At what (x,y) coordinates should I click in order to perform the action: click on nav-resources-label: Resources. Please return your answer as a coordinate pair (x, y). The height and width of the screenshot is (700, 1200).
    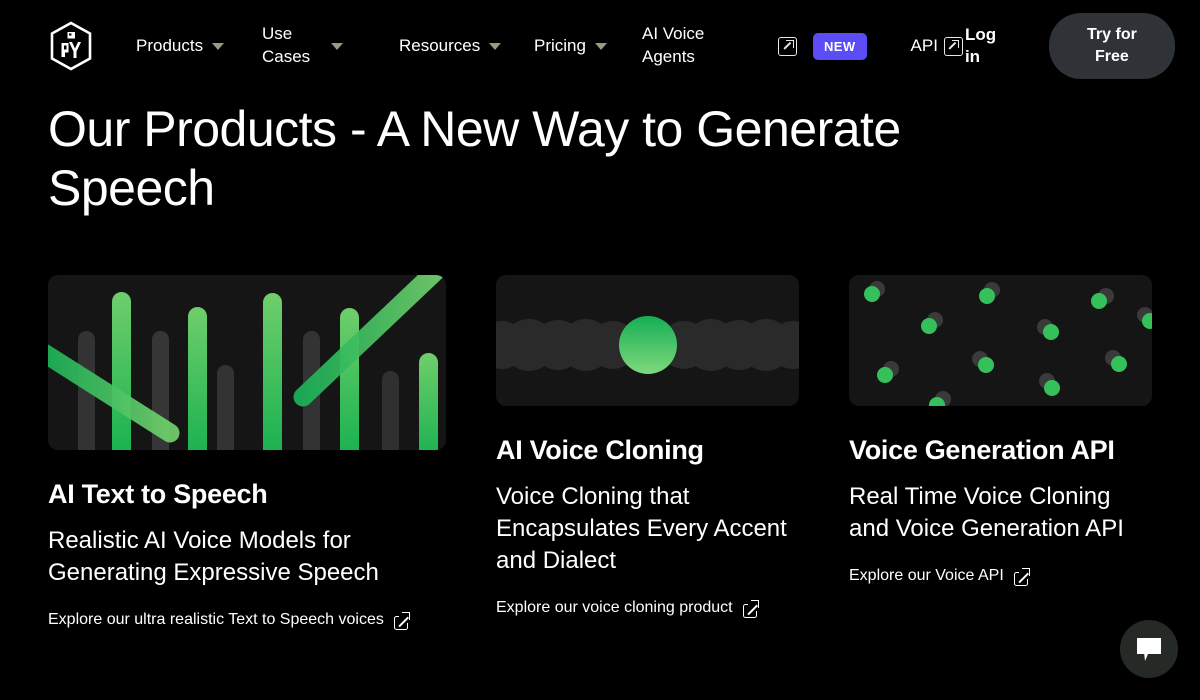
    Looking at the image, I should click on (440, 45).